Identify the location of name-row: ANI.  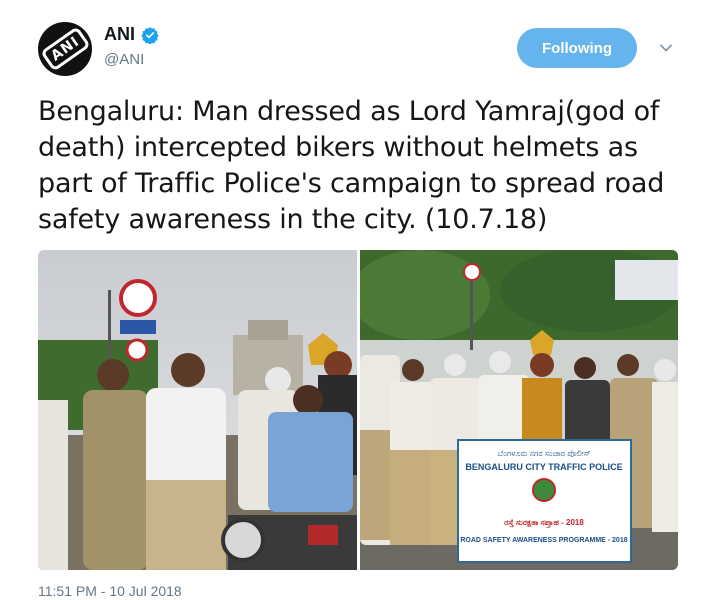
(131, 34).